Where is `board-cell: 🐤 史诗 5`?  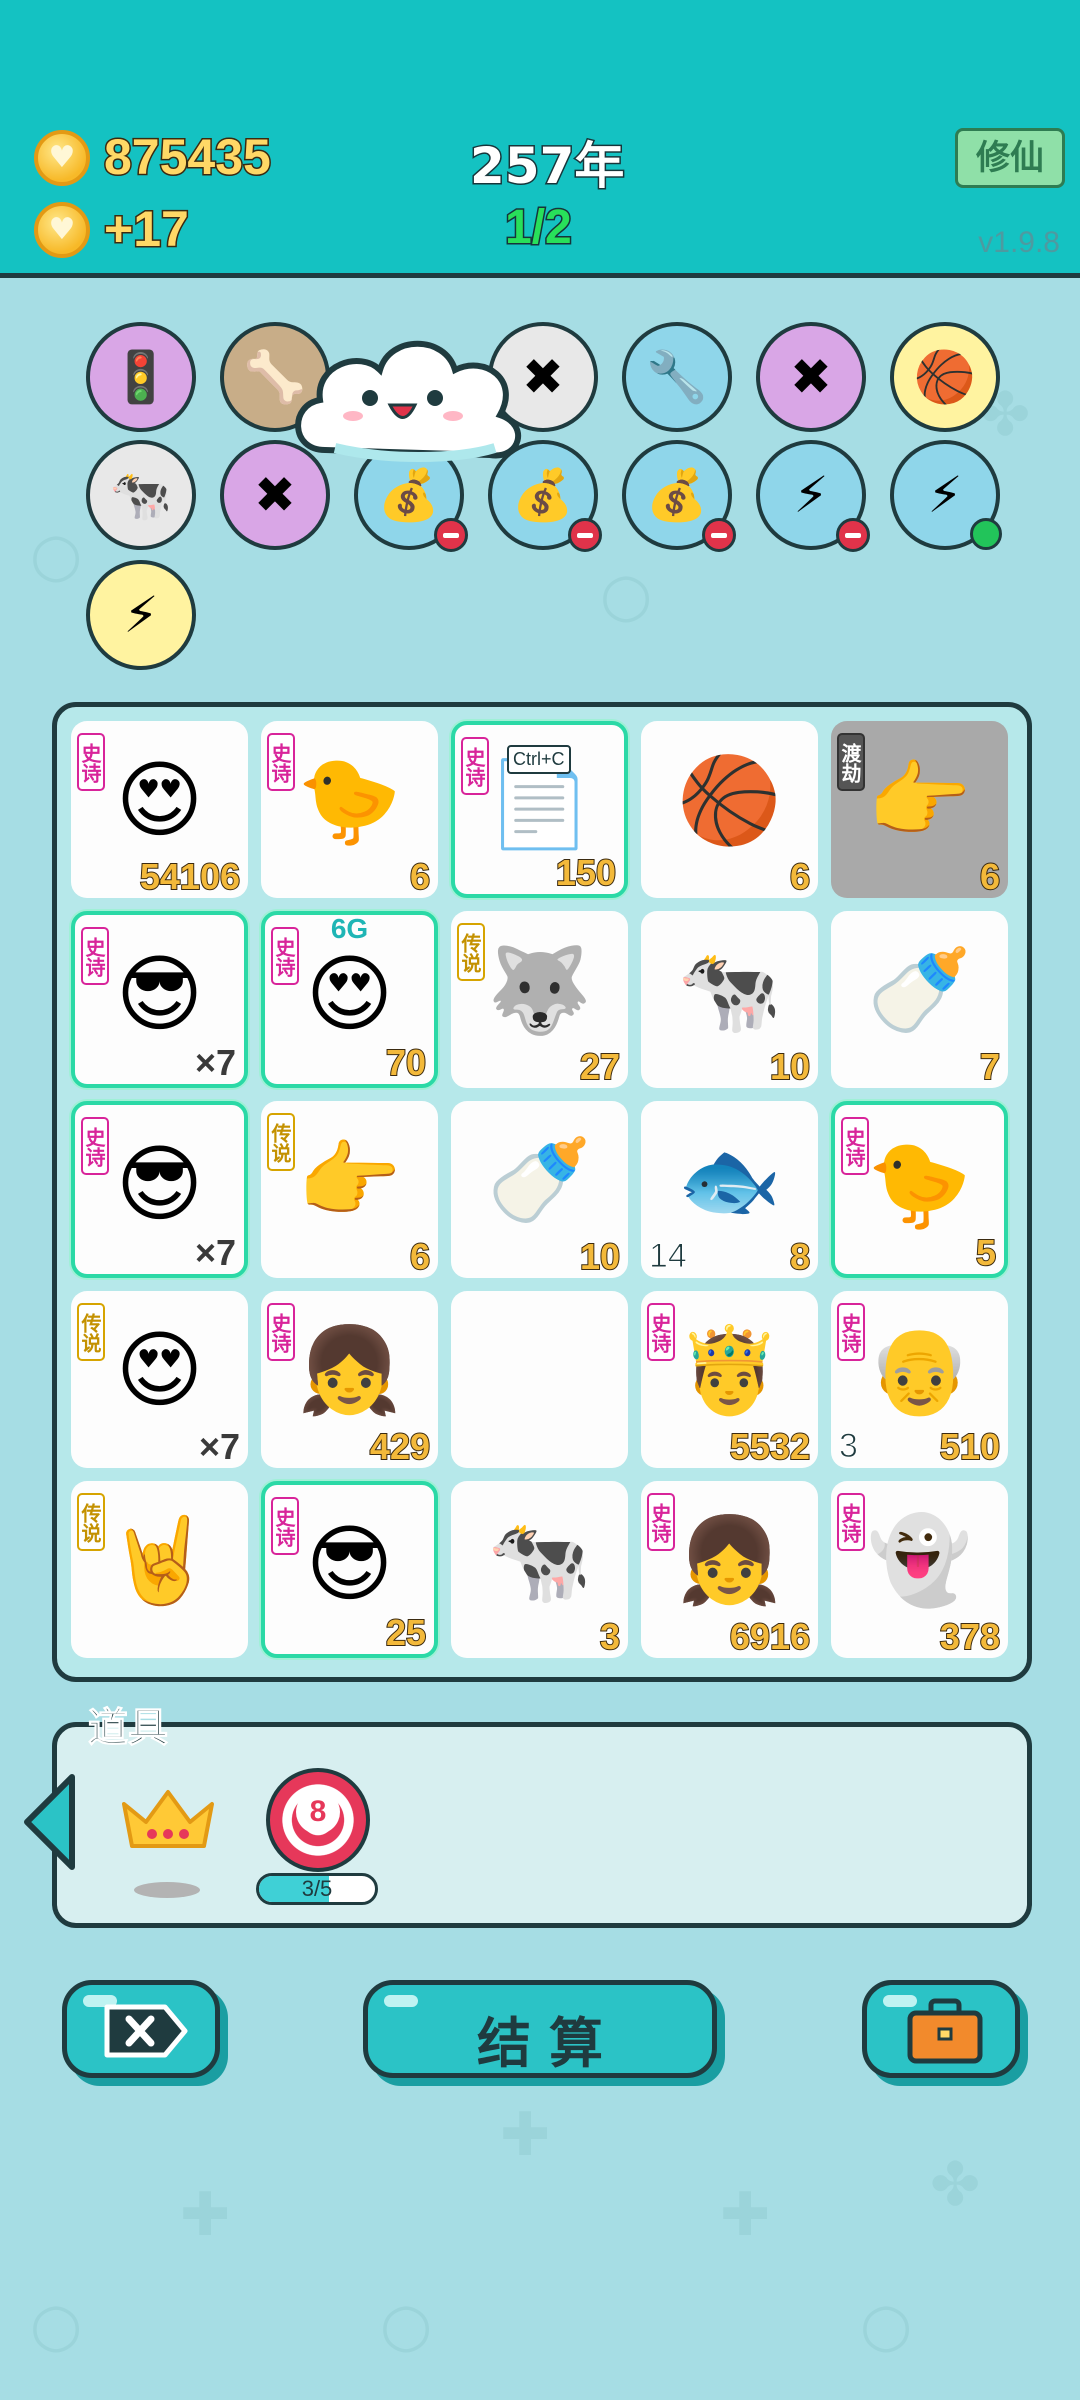
board-cell: 🐤 史诗 5 is located at coordinates (919, 1189).